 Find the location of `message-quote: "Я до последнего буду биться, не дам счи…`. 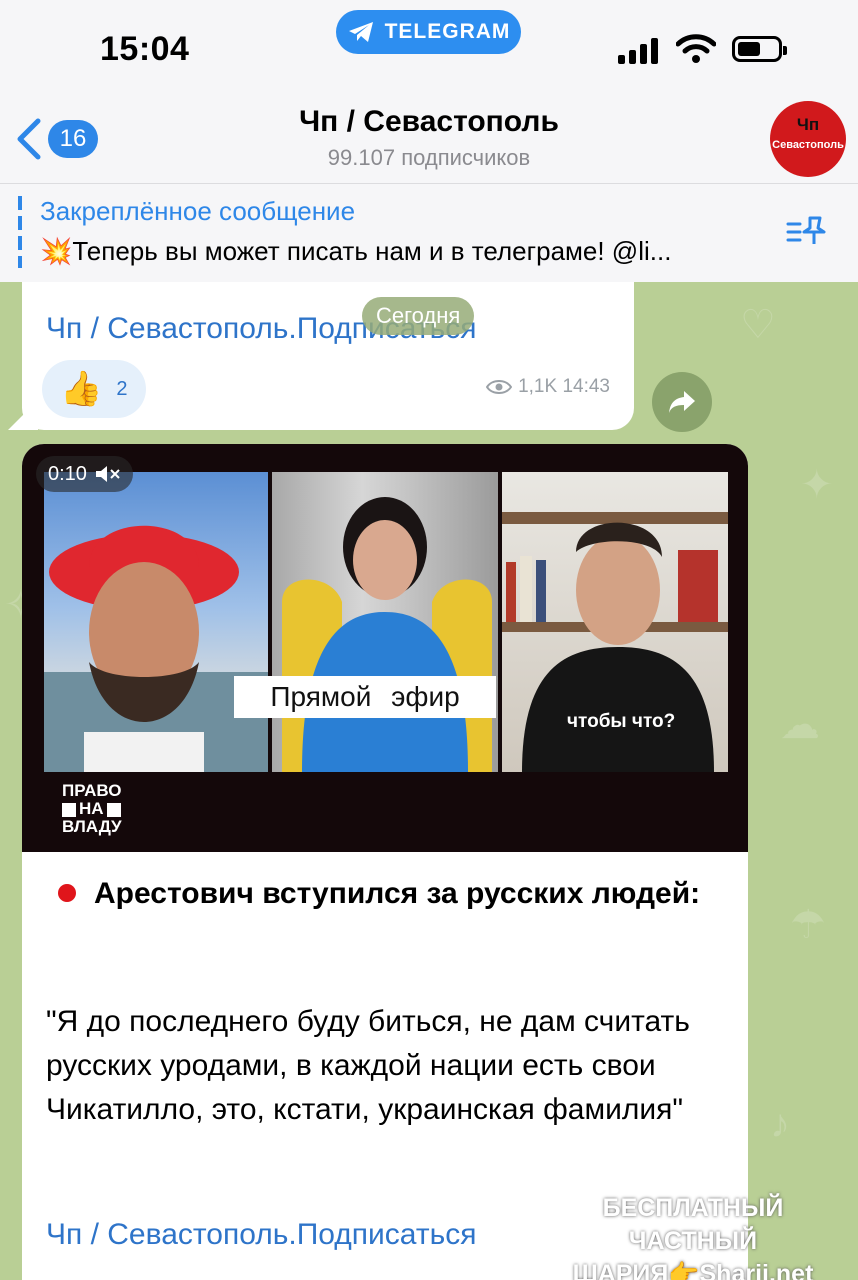

message-quote: "Я до последнего буду биться, не дам счи… is located at coordinates (368, 1065).